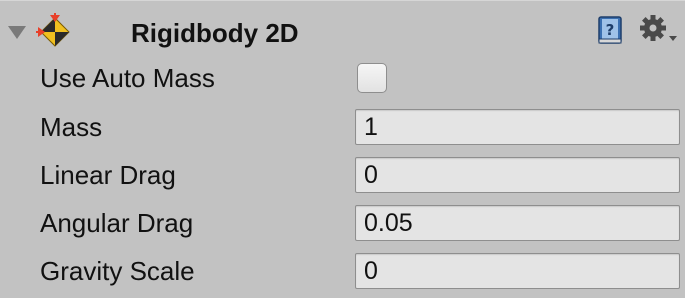 The height and width of the screenshot is (298, 685). Describe the element at coordinates (117, 271) in the screenshot. I see `gravity-scale-label: Gravity Scale` at that location.